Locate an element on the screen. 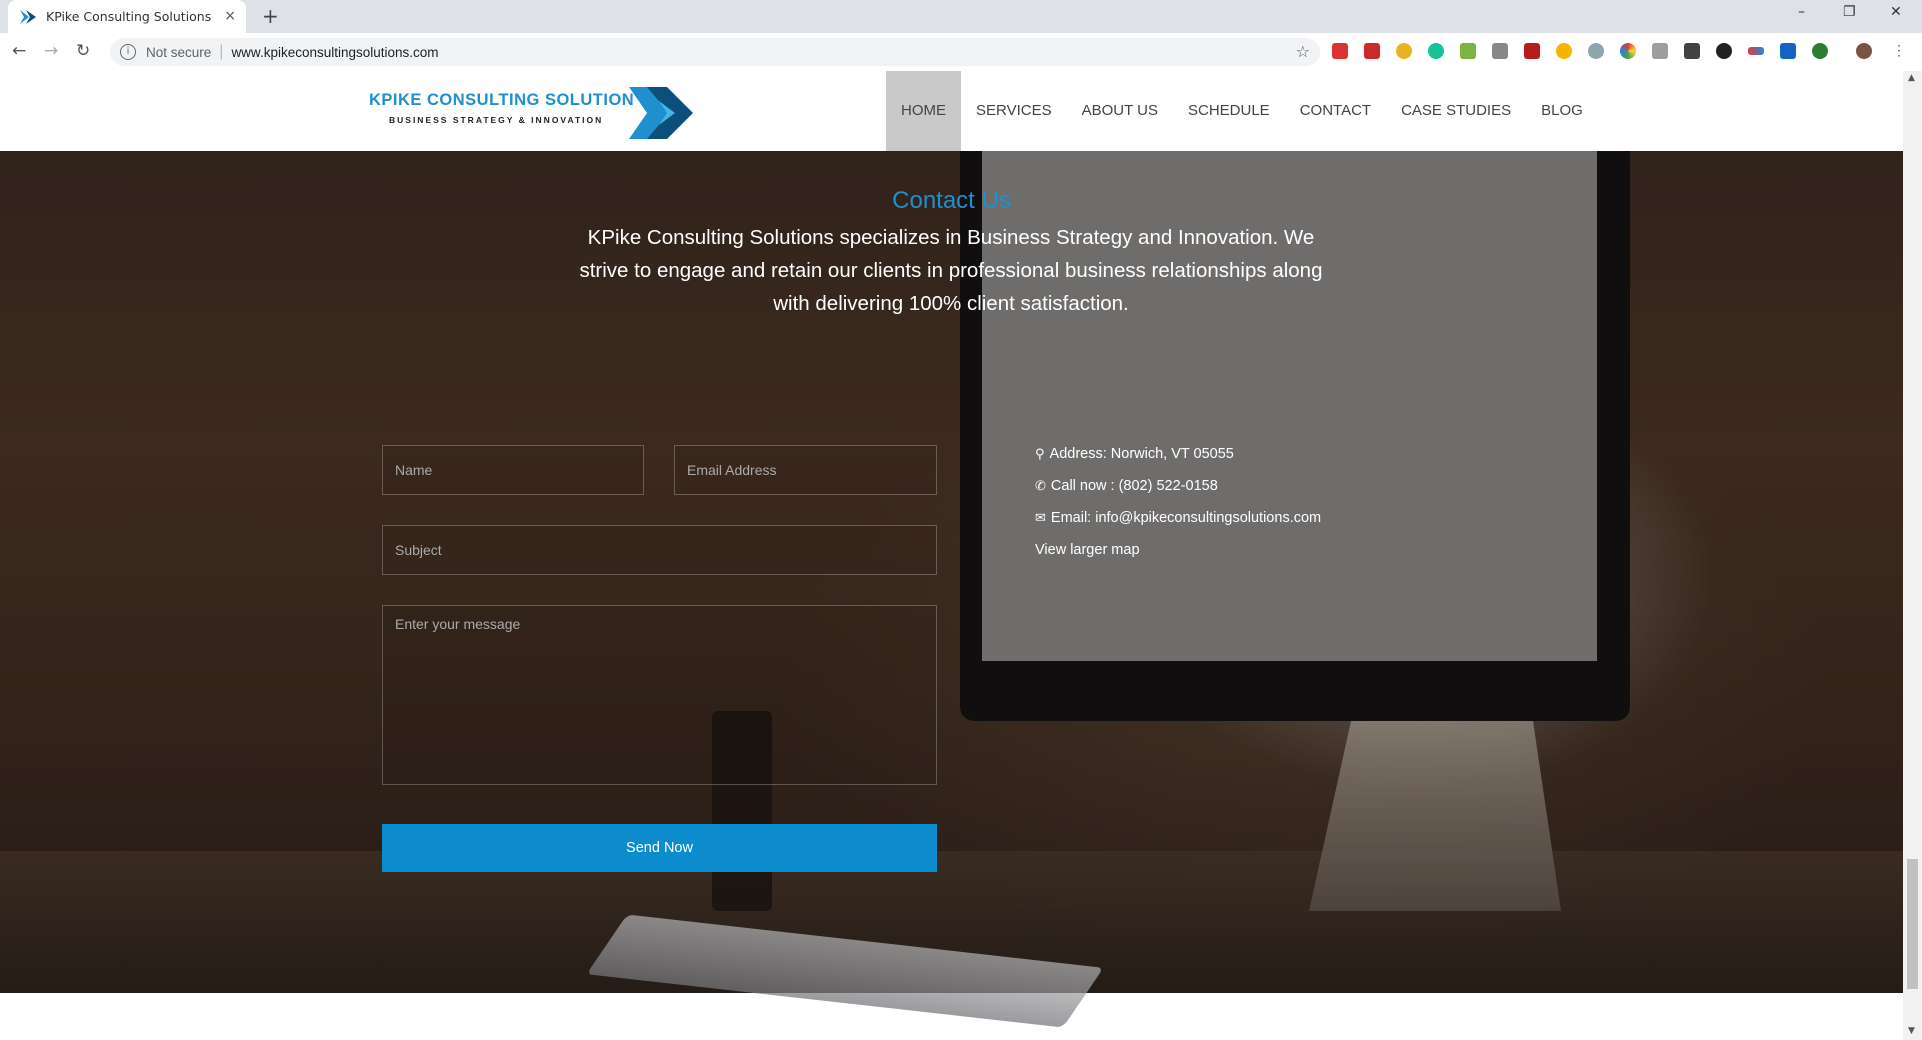  logo-arrows-icon is located at coordinates (661, 113).